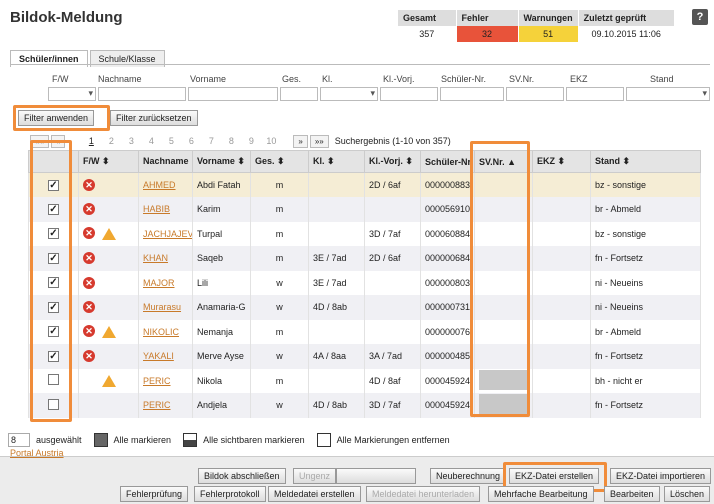 The width and height of the screenshot is (714, 504). Describe the element at coordinates (447, 161) in the screenshot. I see `column-header-7: Schüler-Nr.` at that location.